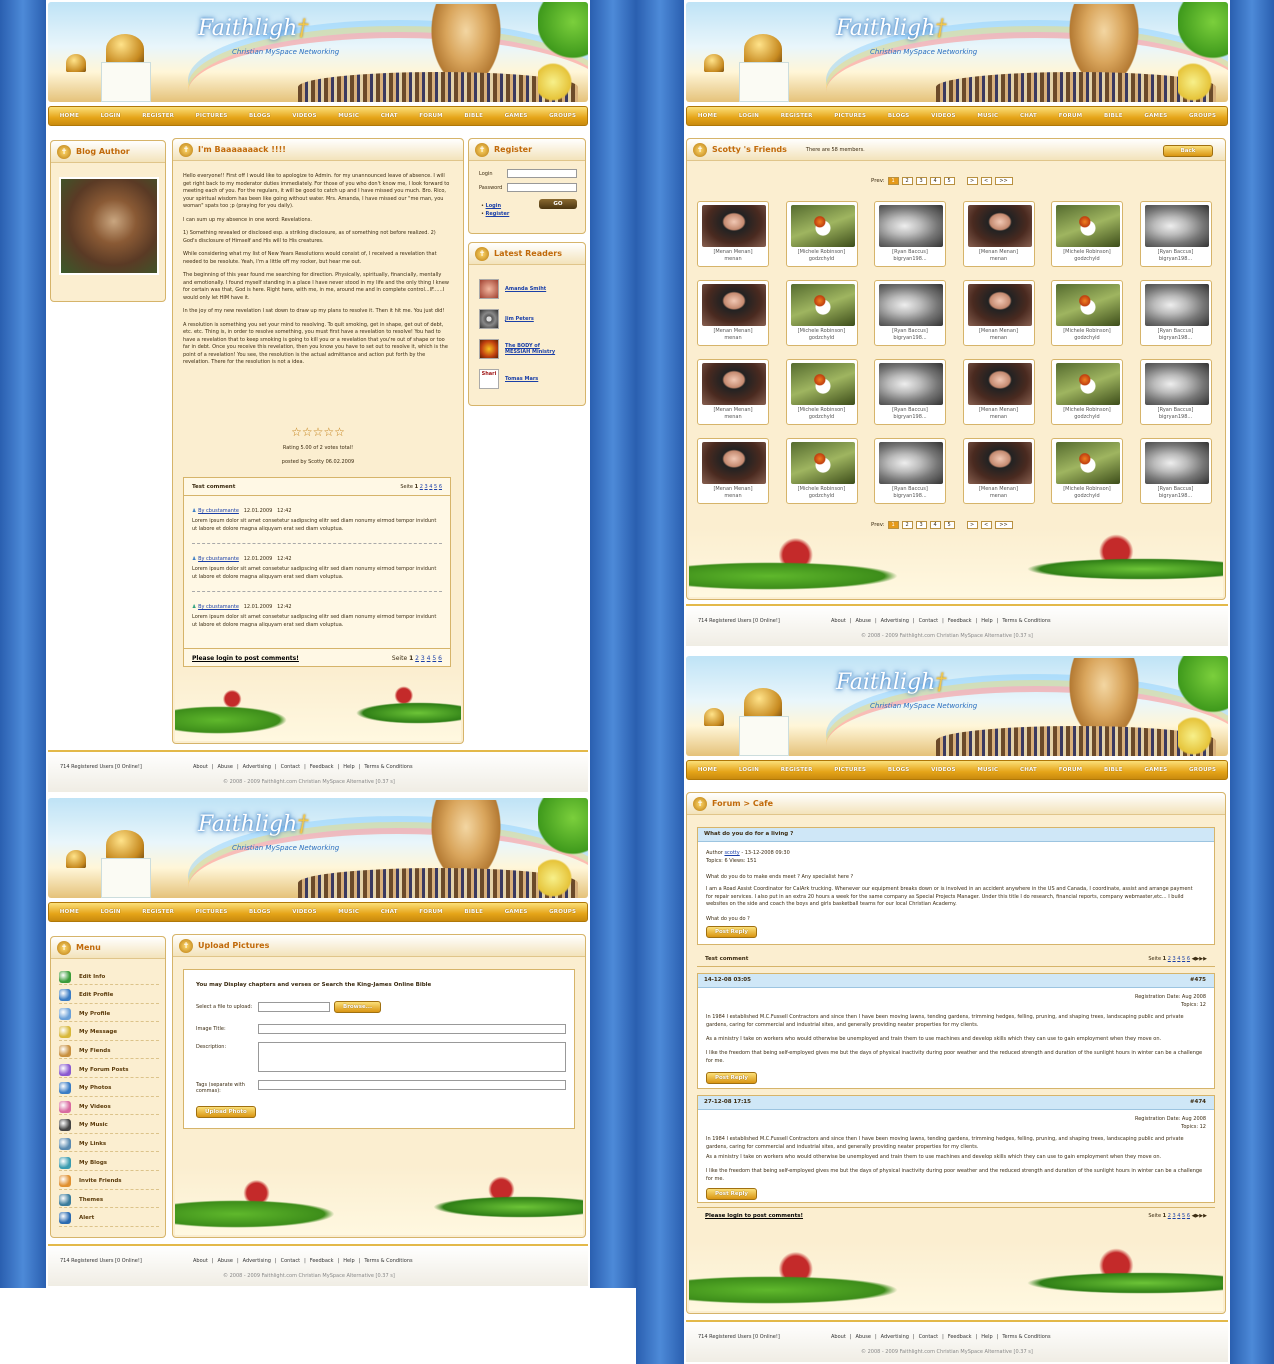 This screenshot has width=1274, height=1364. I want to click on page-link: 6, so click(1188, 959).